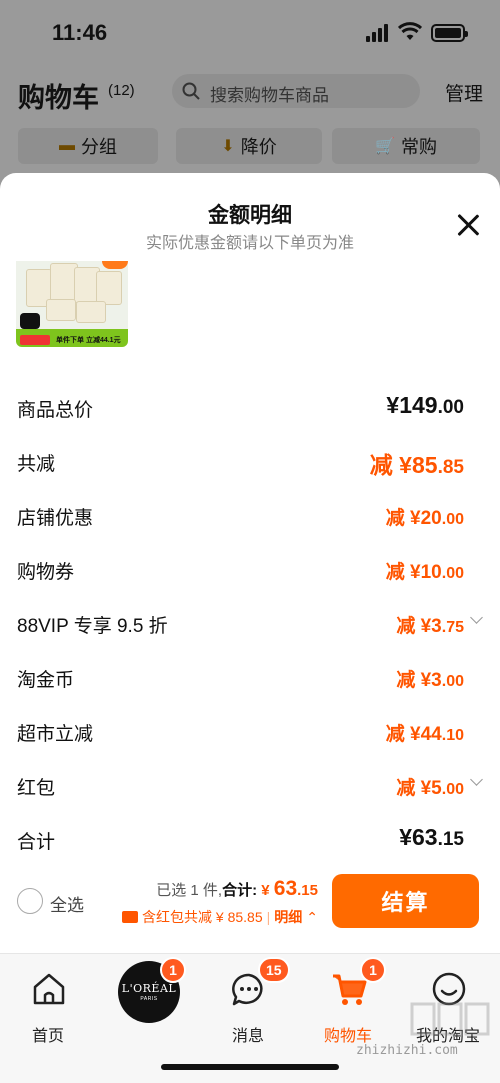  Describe the element at coordinates (55, 410) in the screenshot. I see `amount-row-label: 商品总价` at that location.